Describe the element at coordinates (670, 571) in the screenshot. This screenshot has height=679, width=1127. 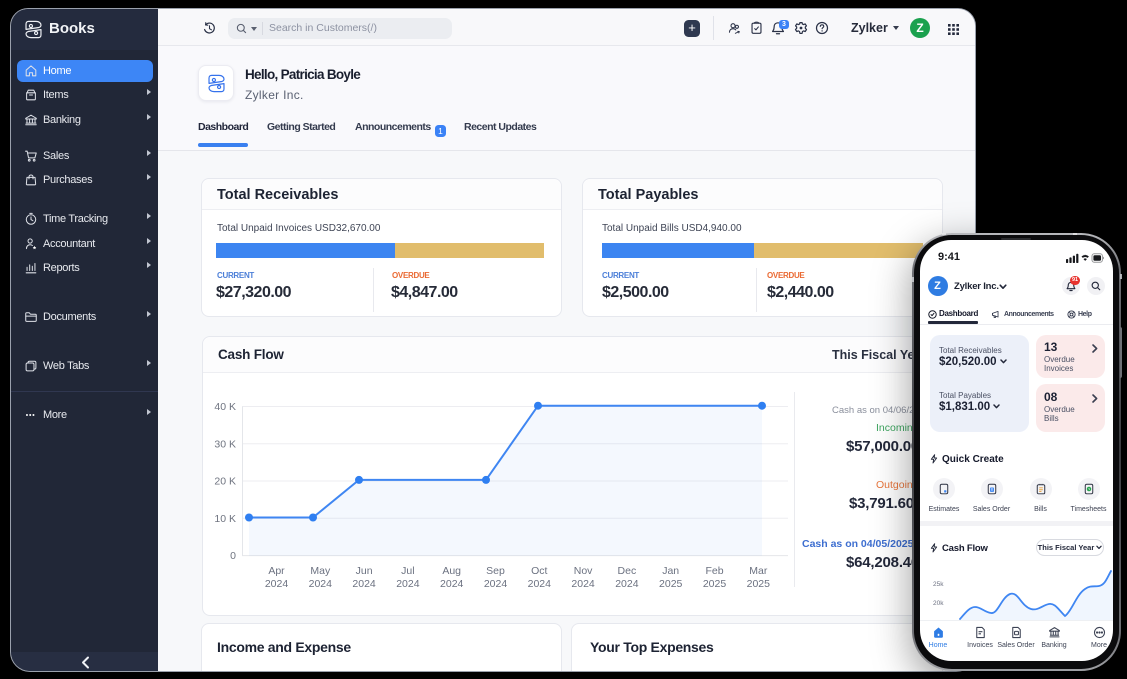
I see `svg-text: Jan` at that location.